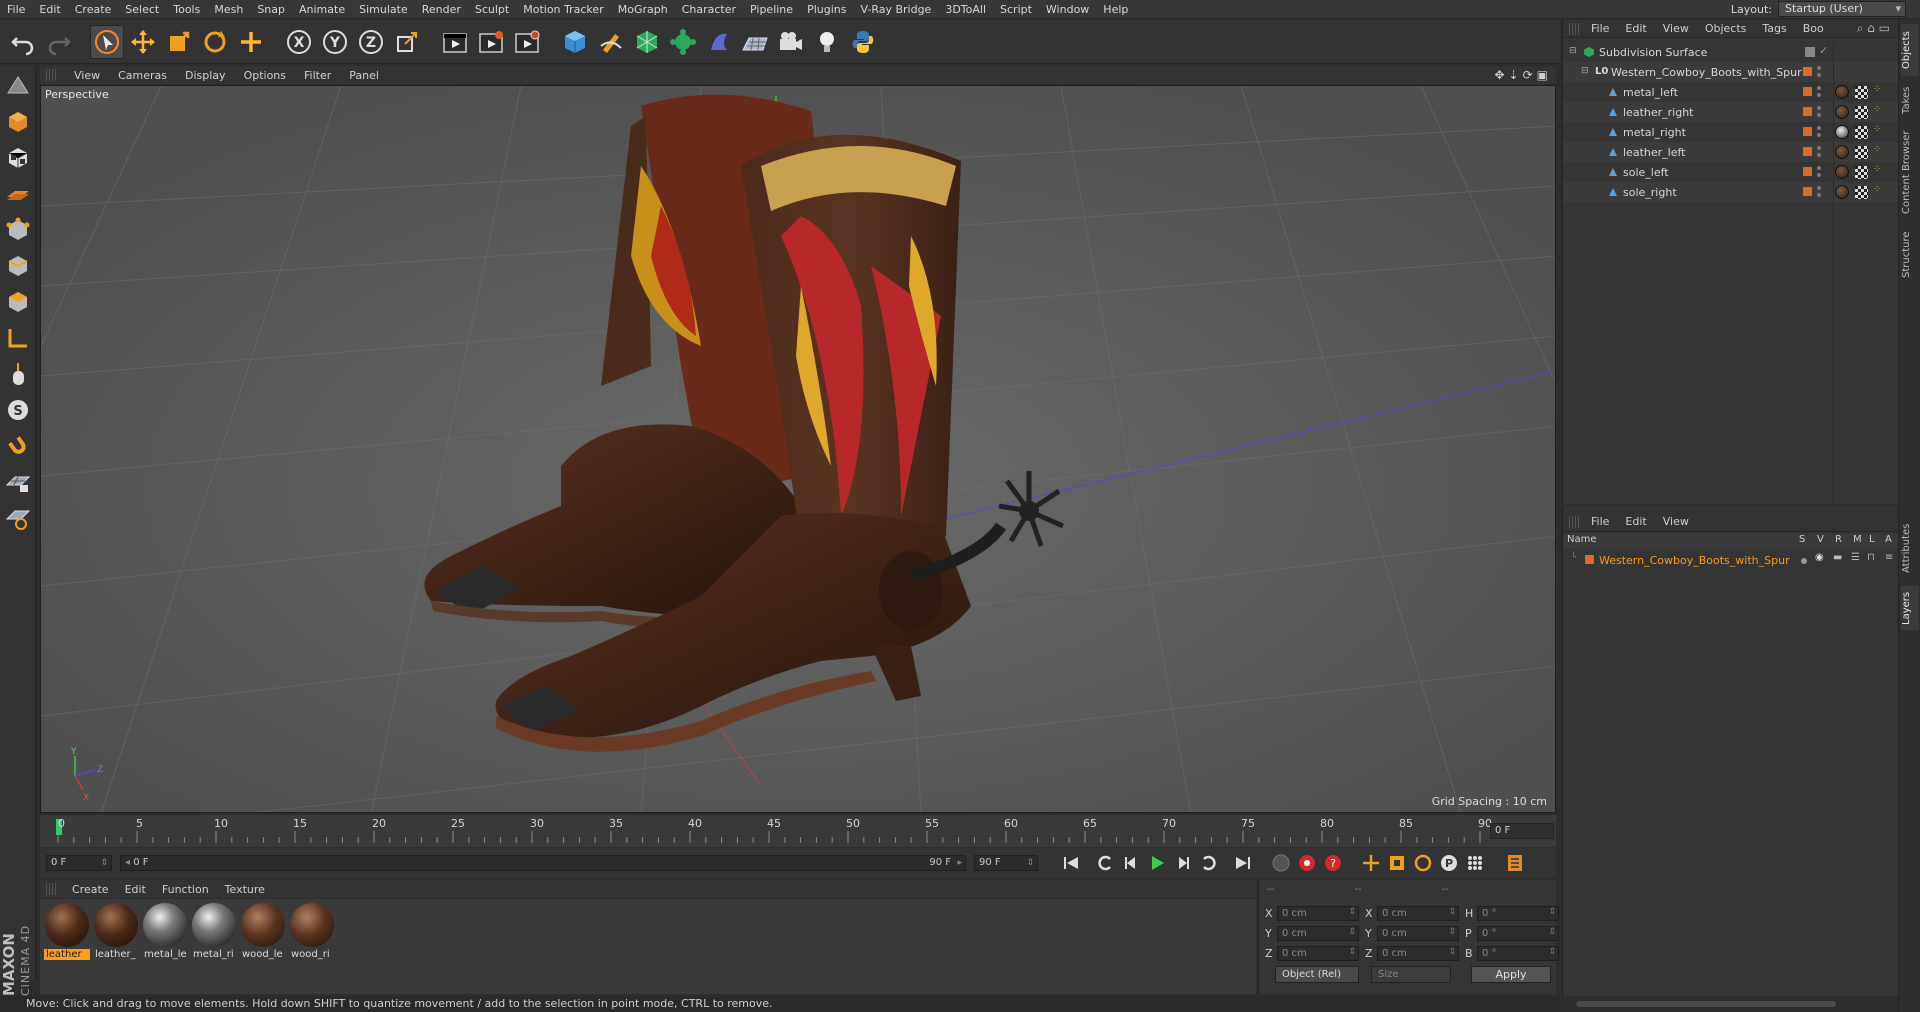 The width and height of the screenshot is (1920, 1012). What do you see at coordinates (1823, 50) in the screenshot?
I see `enabled-check-icon: ✓` at bounding box center [1823, 50].